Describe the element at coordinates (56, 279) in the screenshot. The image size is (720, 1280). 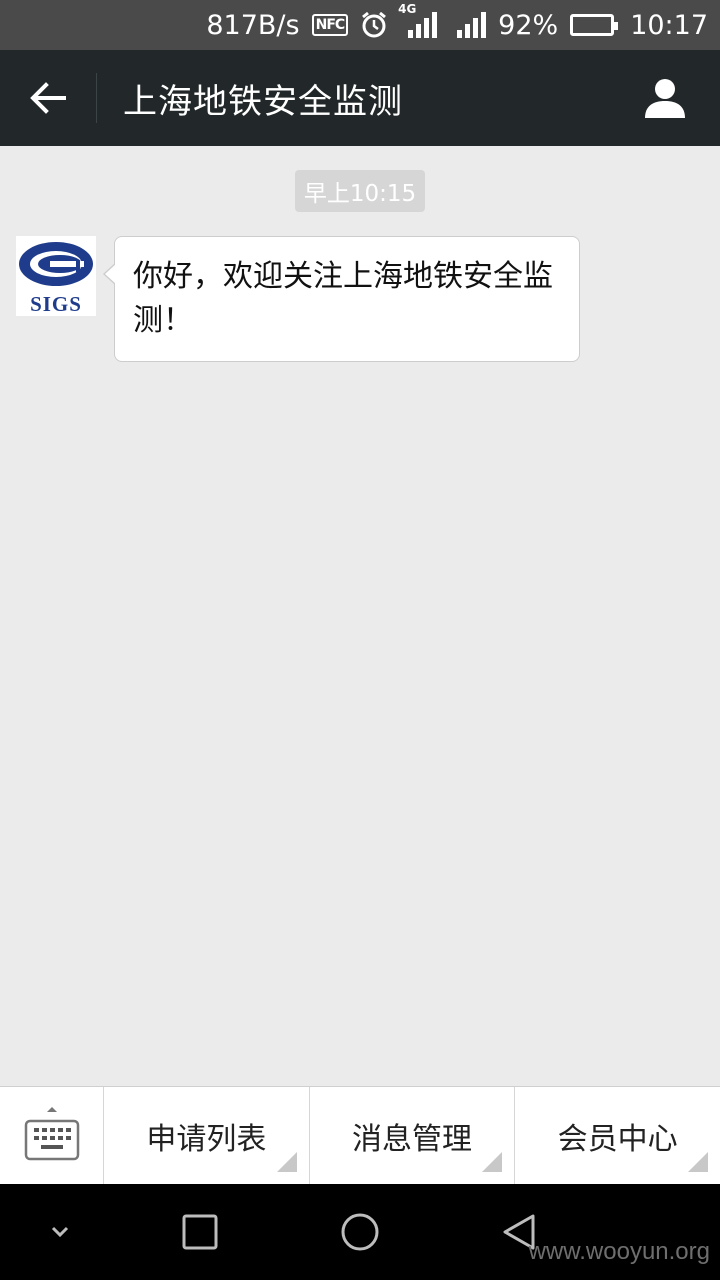
I see `sigs-logo: SIGS` at that location.